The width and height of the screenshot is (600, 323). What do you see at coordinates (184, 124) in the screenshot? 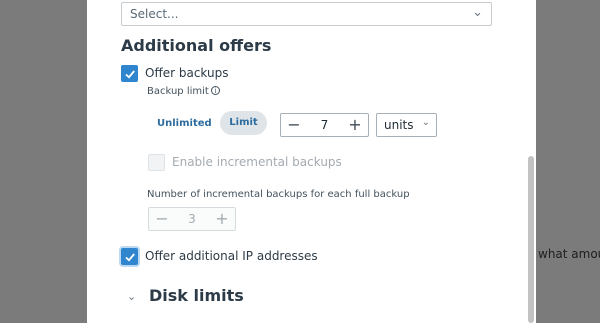
I see `unlimited-option: Unlimited` at bounding box center [184, 124].